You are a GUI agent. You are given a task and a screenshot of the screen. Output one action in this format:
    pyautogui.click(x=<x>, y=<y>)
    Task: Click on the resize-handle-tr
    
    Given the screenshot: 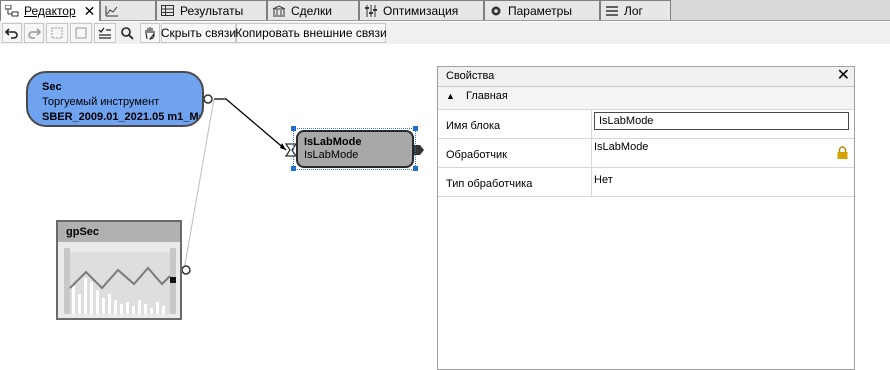 What is the action you would take?
    pyautogui.click(x=415, y=128)
    